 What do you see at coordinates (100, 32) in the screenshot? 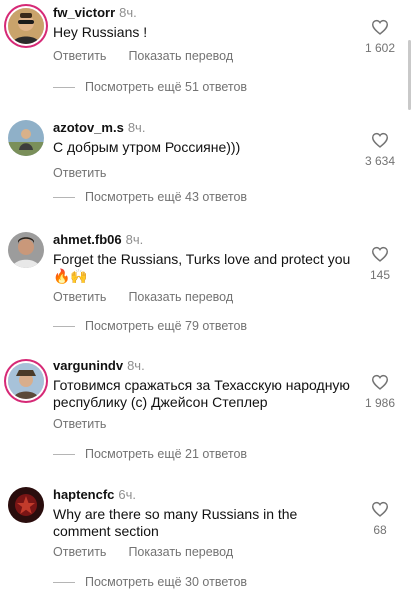
I see `comment-text: Hey Russians !` at bounding box center [100, 32].